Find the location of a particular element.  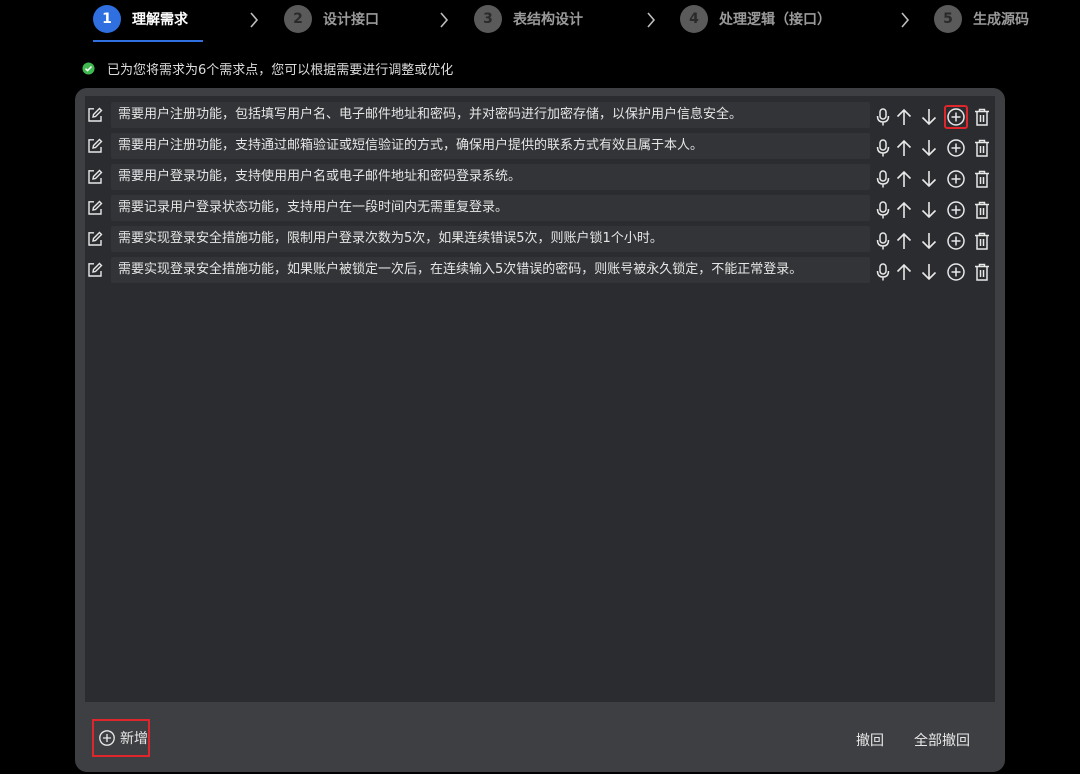

active-step-indicator is located at coordinates (148, 41).